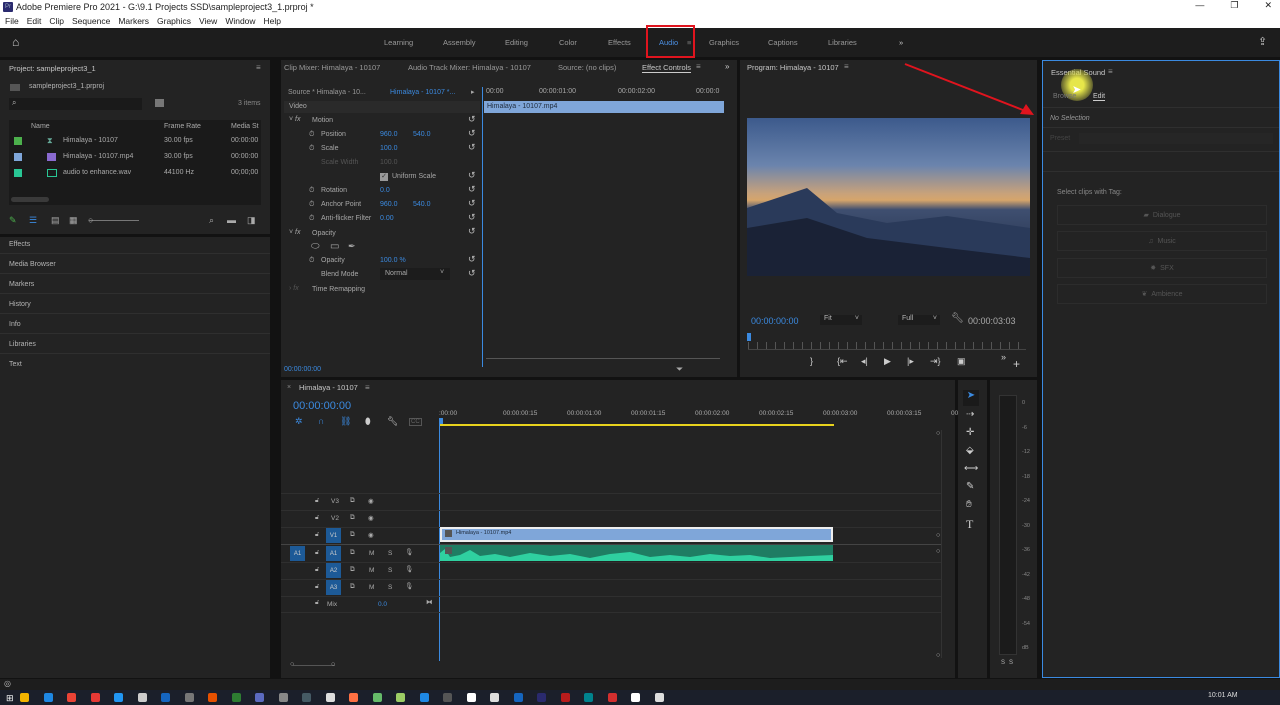 This screenshot has width=1280, height=705. Describe the element at coordinates (299, 421) in the screenshot. I see `nest-icon: ✲` at that location.